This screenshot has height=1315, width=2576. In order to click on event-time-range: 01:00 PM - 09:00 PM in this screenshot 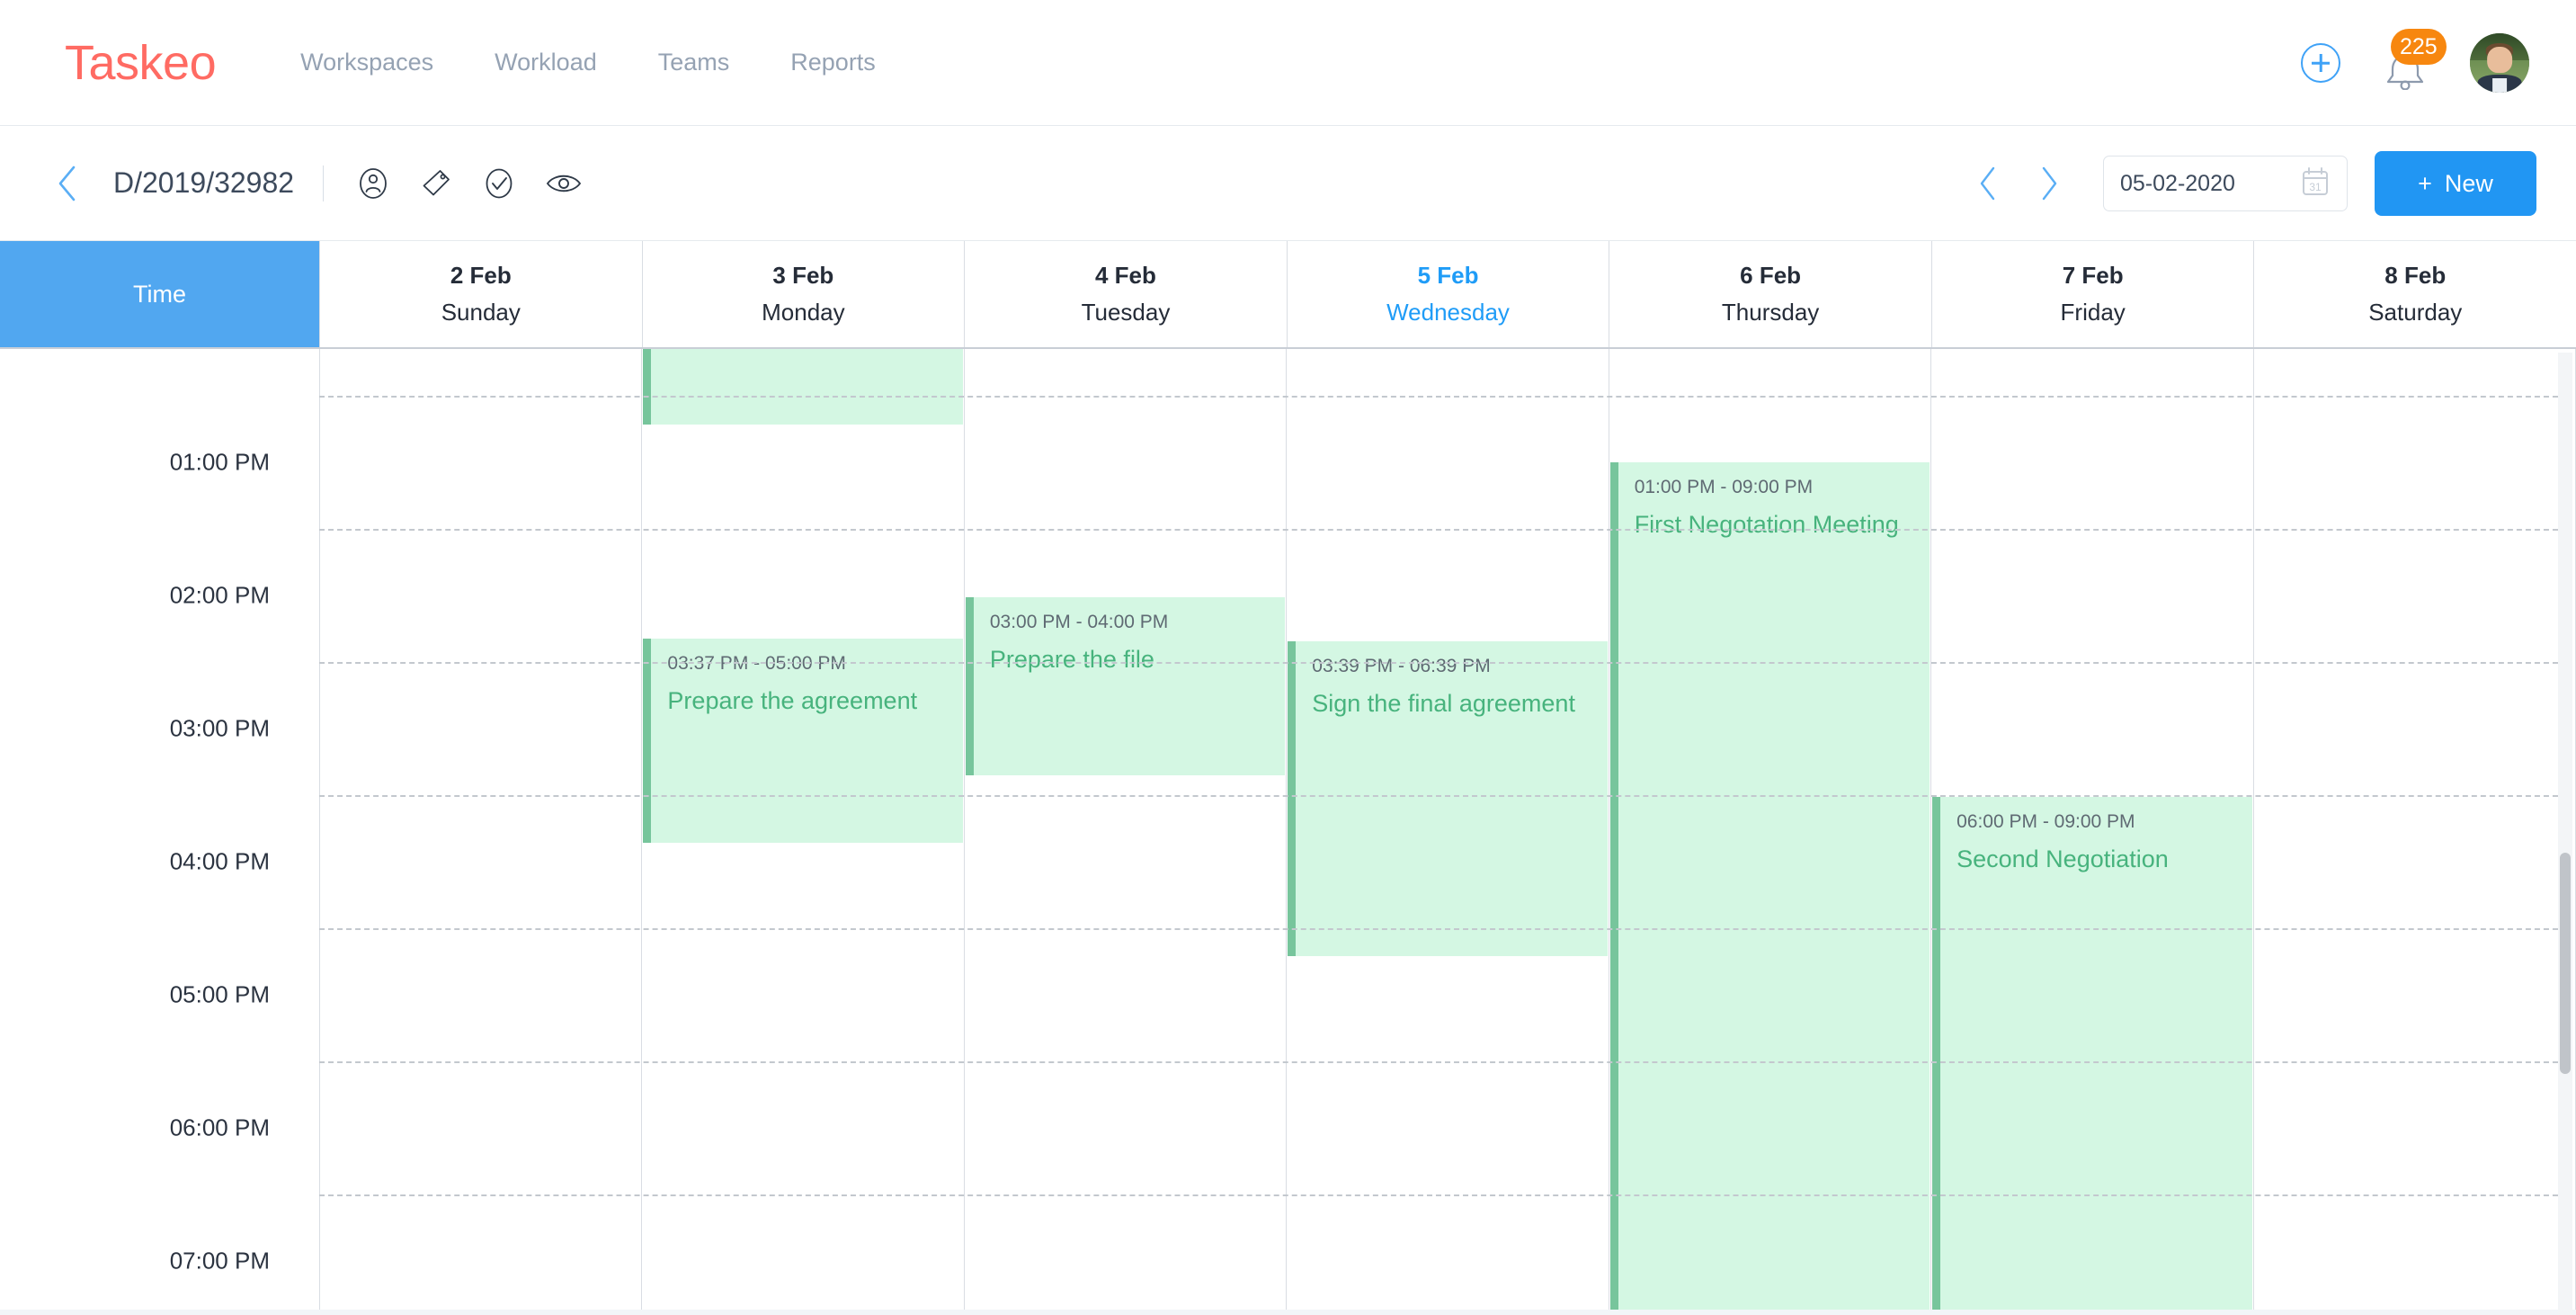, I will do `click(1724, 487)`.